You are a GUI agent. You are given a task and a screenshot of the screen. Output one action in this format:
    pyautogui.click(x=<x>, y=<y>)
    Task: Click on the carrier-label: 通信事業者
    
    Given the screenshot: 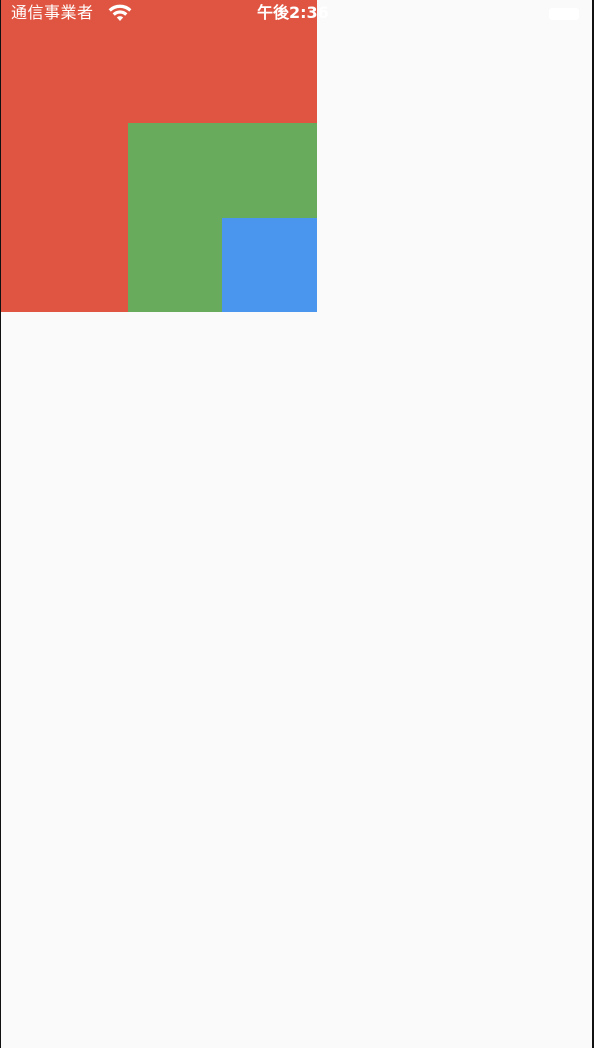 What is the action you would take?
    pyautogui.click(x=52, y=12)
    